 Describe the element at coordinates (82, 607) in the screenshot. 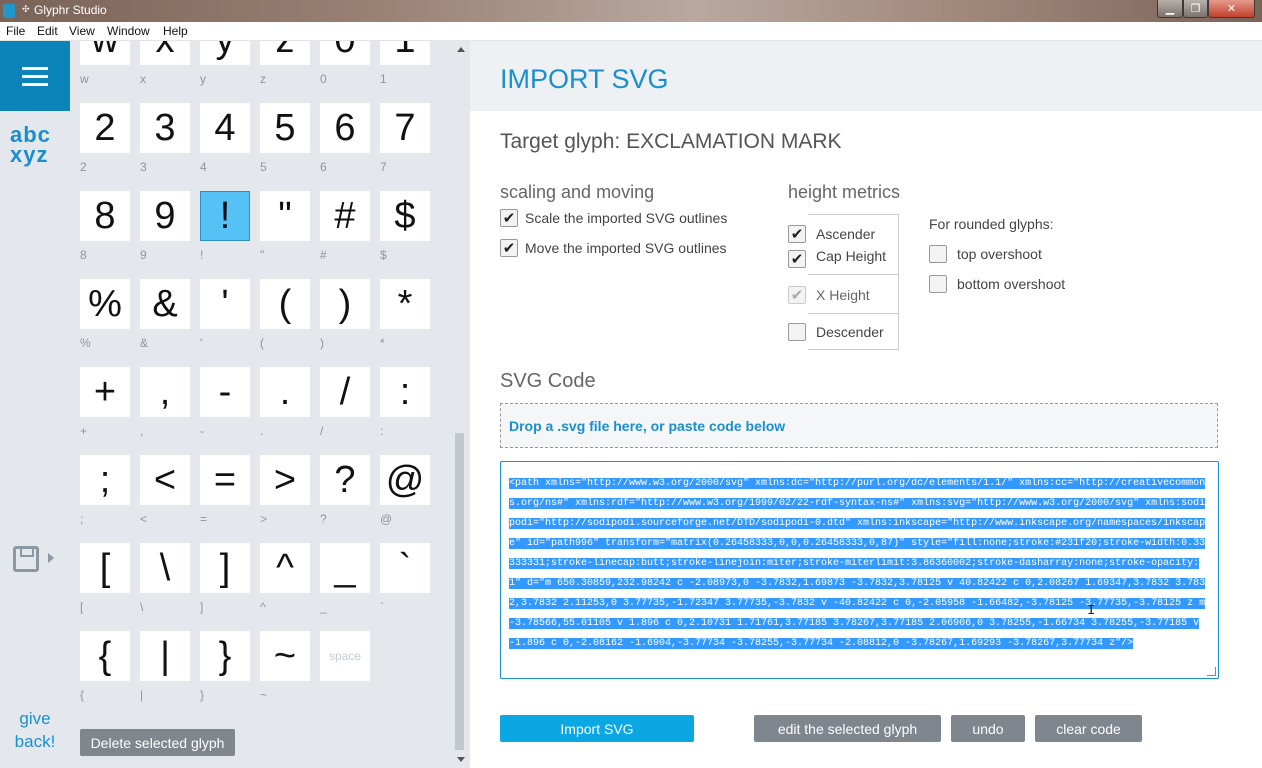

I see `glyph-label: [` at that location.